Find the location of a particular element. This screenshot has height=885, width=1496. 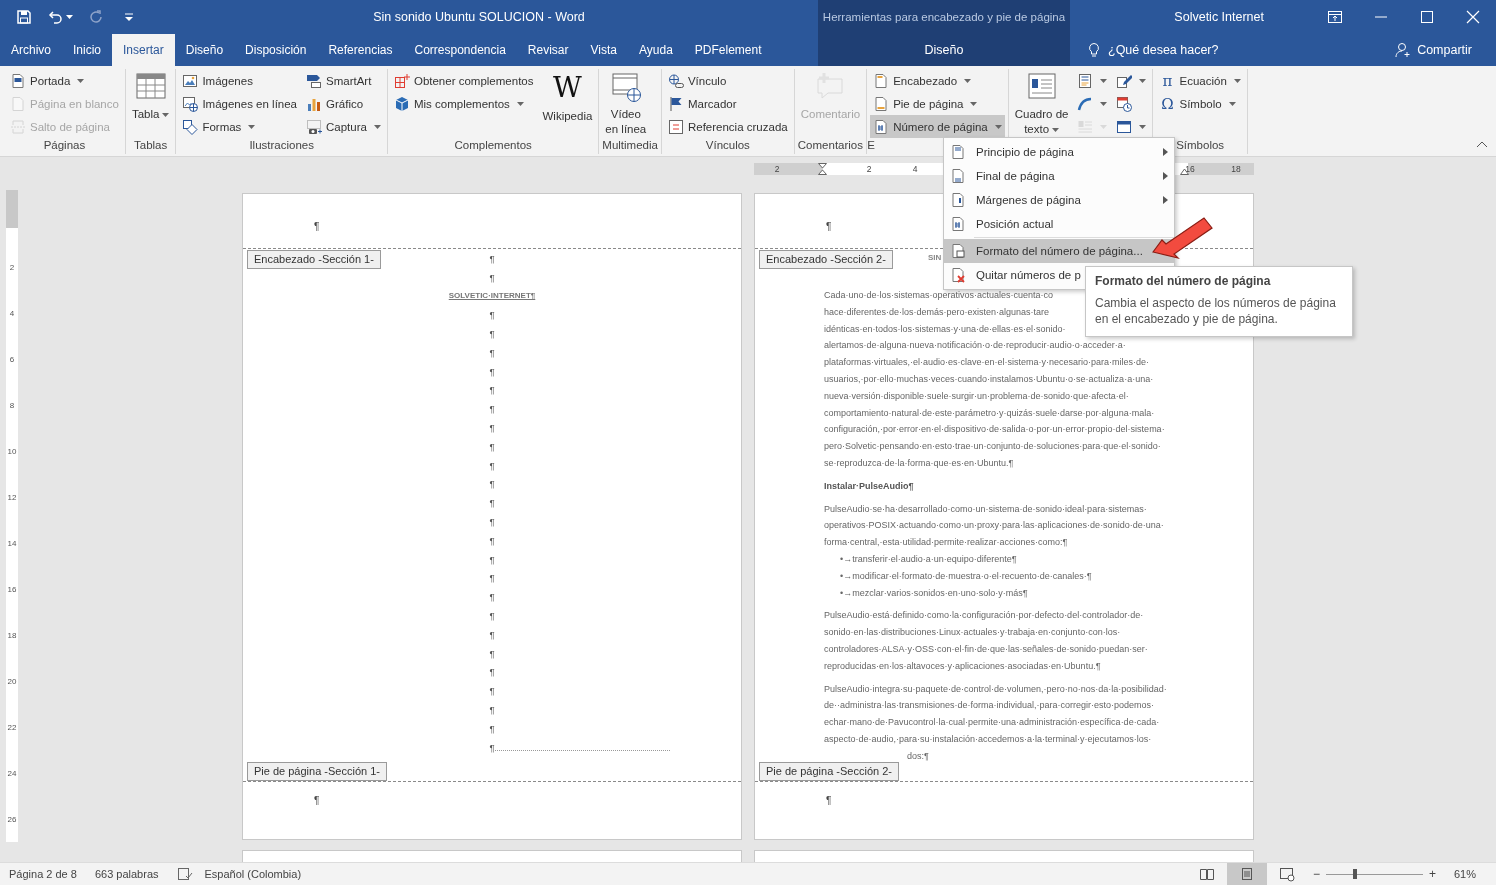

pen-icon is located at coordinates (1124, 80).